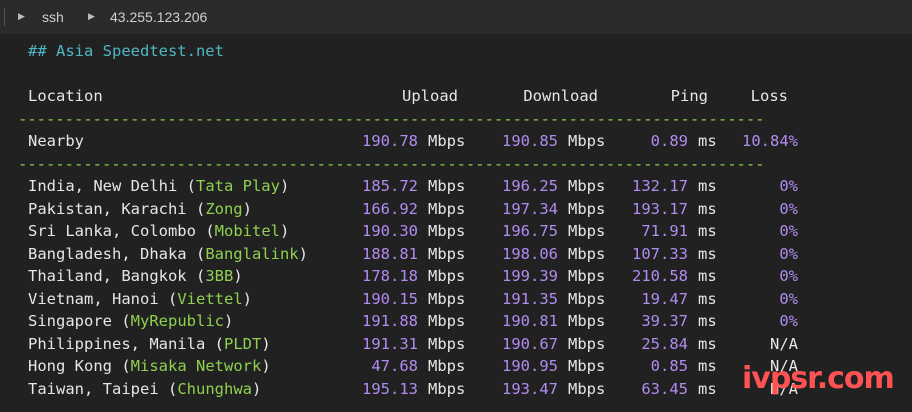  I want to click on header-loss: Loss, so click(769, 96).